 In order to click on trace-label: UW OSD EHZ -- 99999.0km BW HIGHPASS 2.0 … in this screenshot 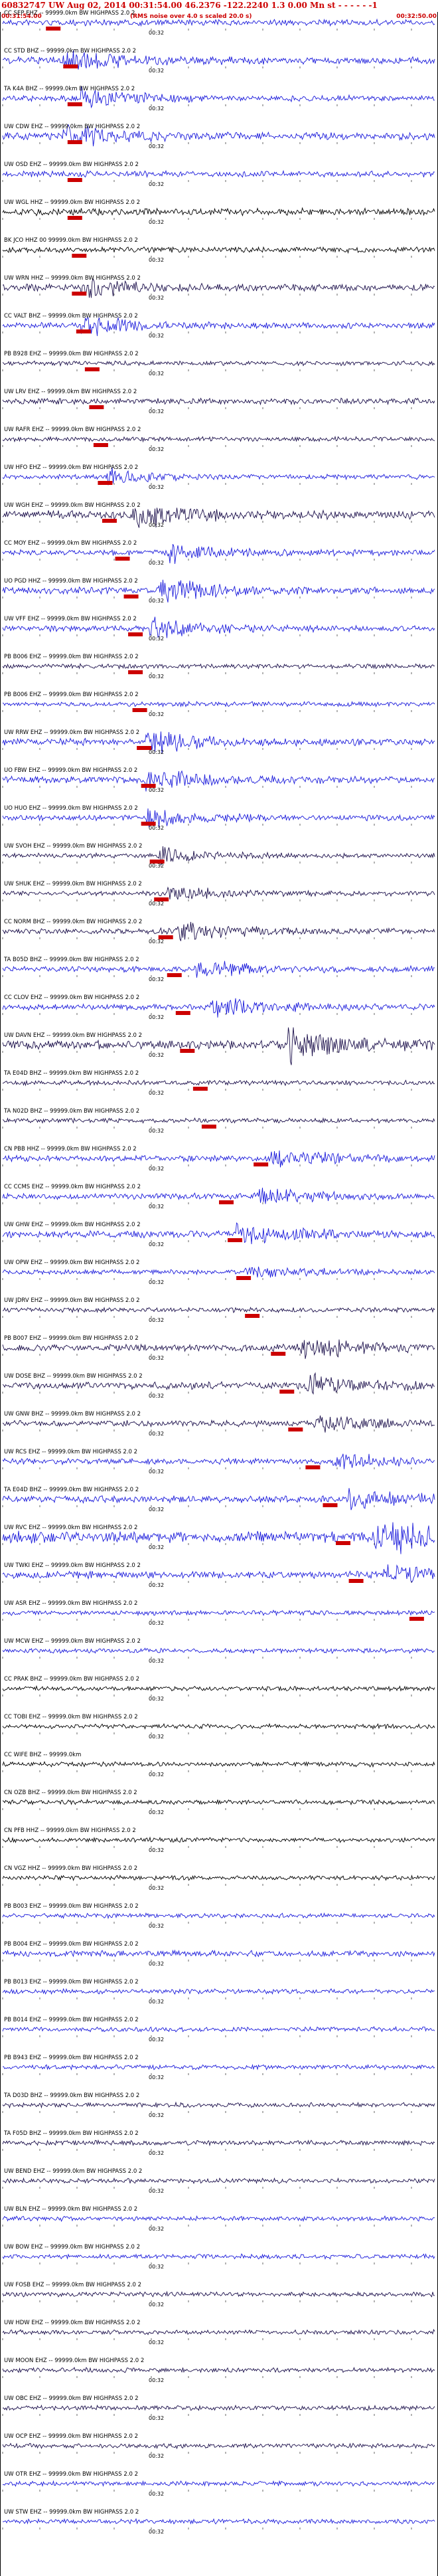, I will do `click(72, 164)`.